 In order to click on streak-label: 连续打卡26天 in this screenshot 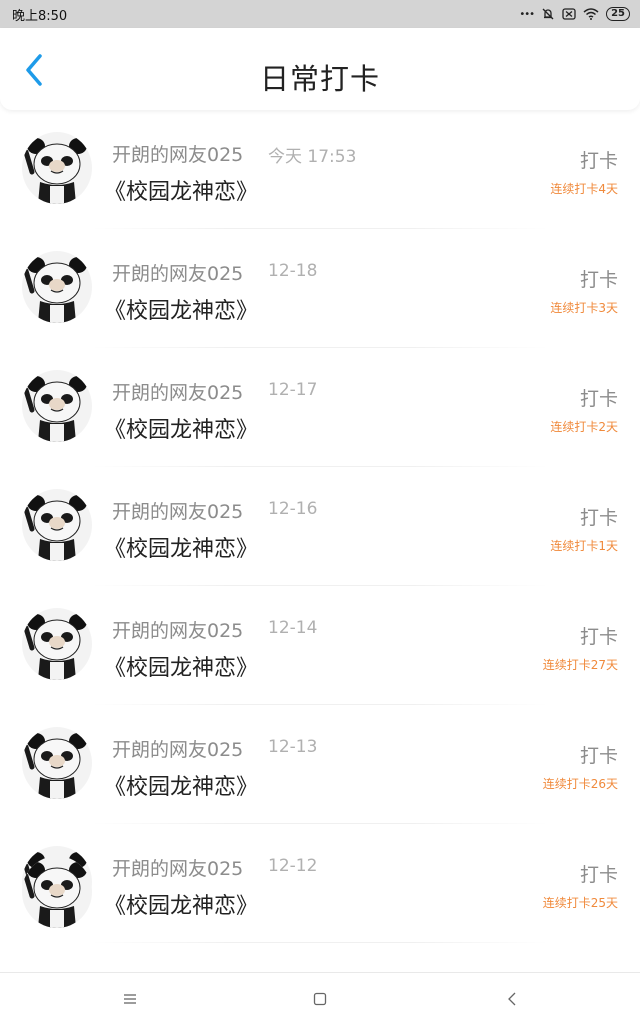, I will do `click(580, 784)`.